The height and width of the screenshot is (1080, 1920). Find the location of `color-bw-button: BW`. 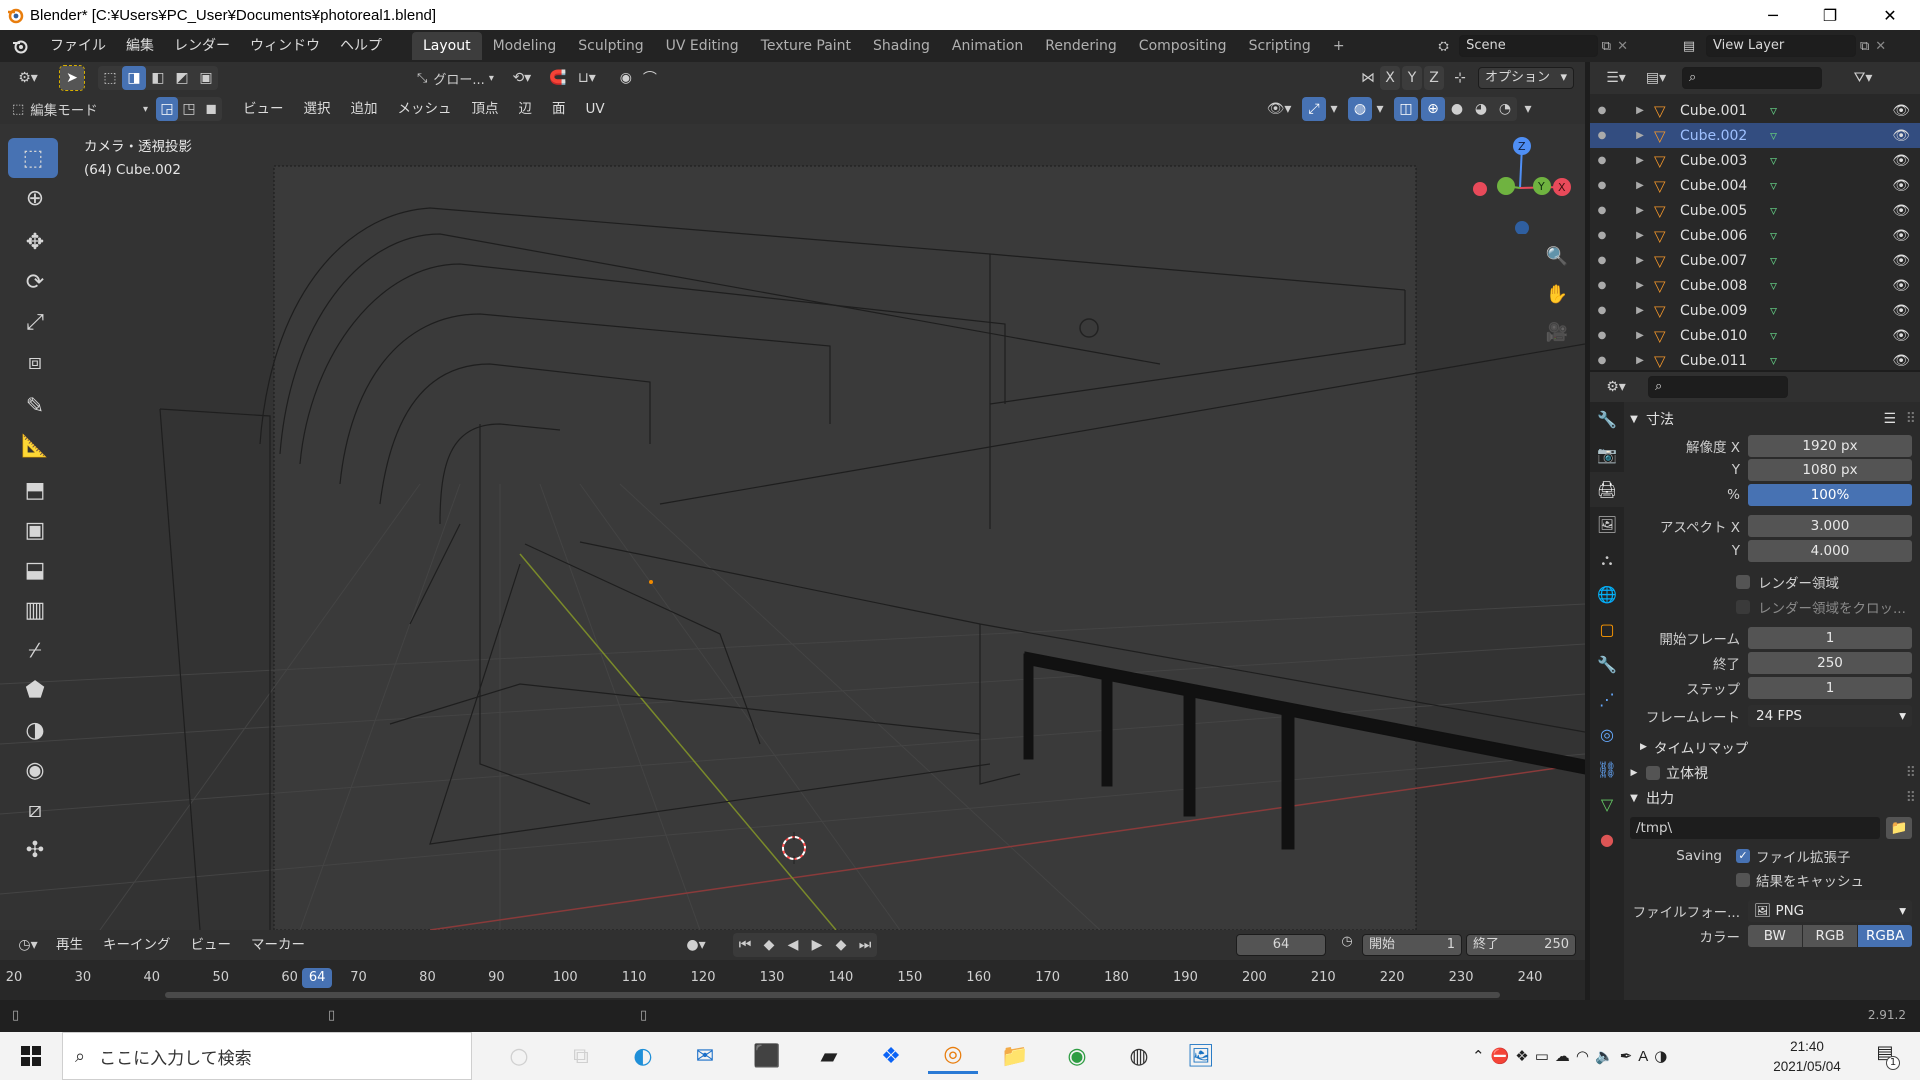

color-bw-button: BW is located at coordinates (1775, 936).